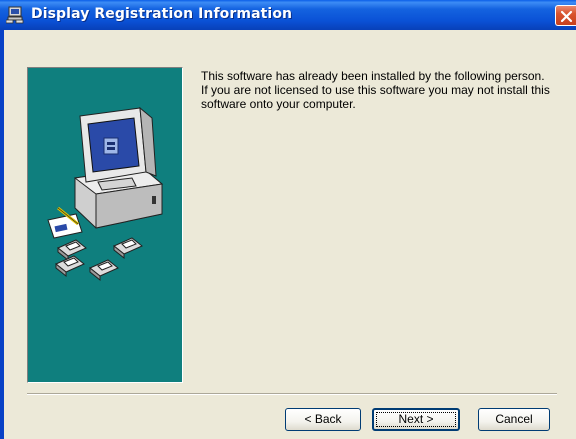 The width and height of the screenshot is (576, 439). I want to click on back-button-label: < Back, so click(323, 419).